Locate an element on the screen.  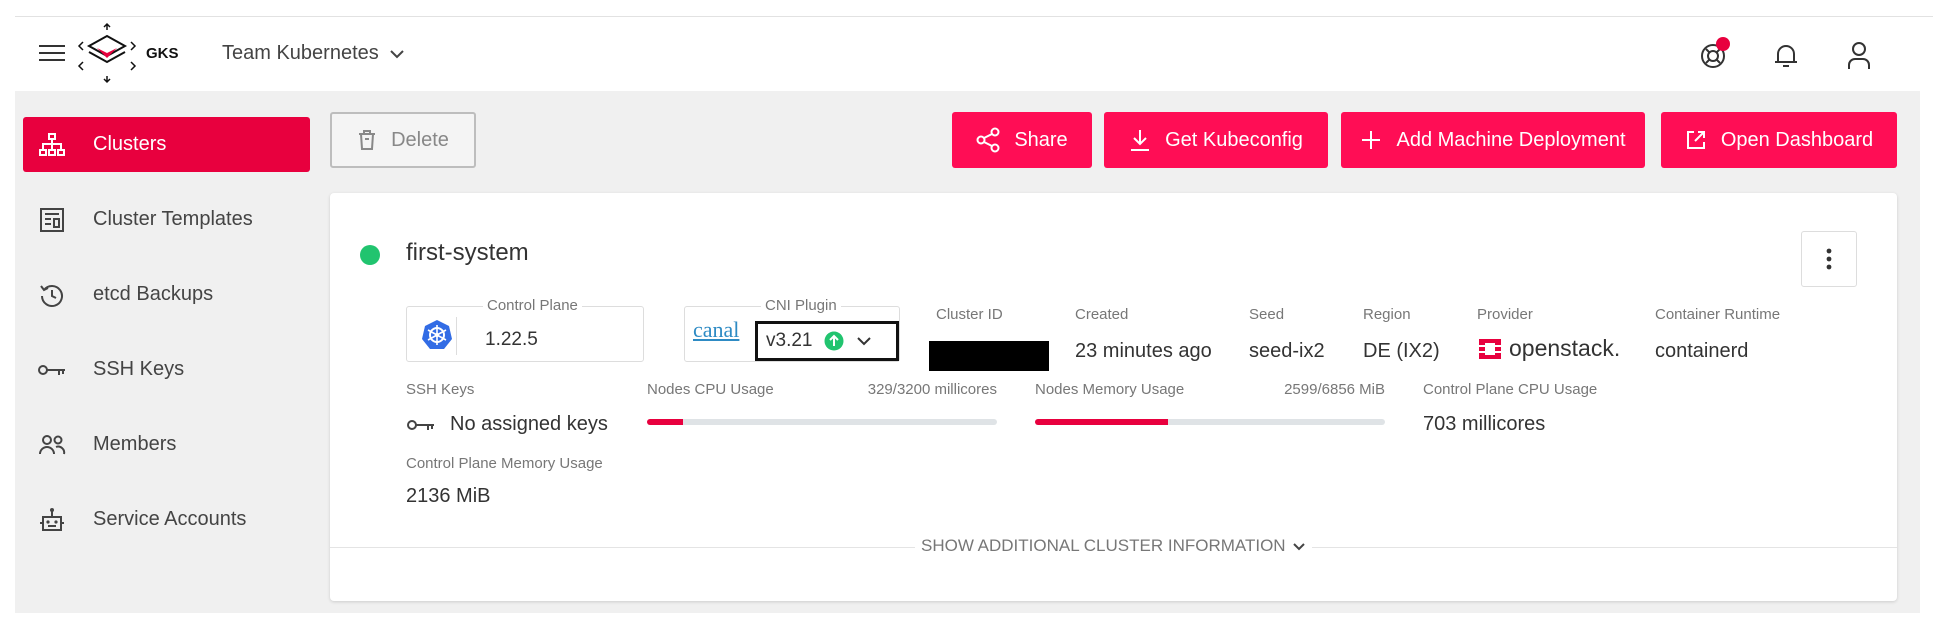
control-plane-version: 1.22.5 is located at coordinates (511, 339).